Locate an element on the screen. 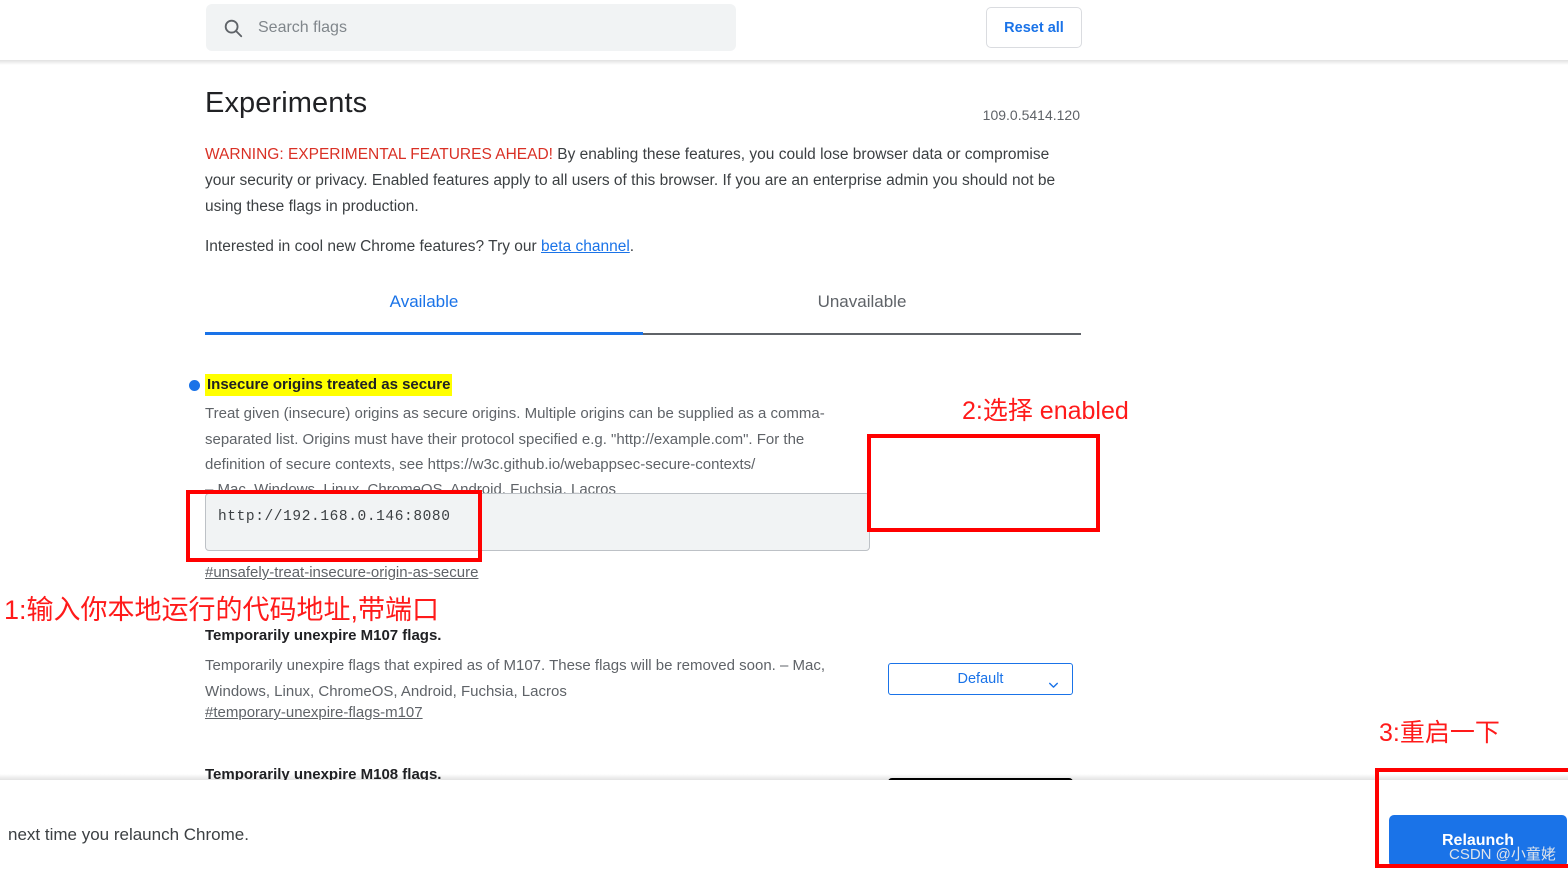 This screenshot has height=870, width=1568. search-icon is located at coordinates (233, 28).